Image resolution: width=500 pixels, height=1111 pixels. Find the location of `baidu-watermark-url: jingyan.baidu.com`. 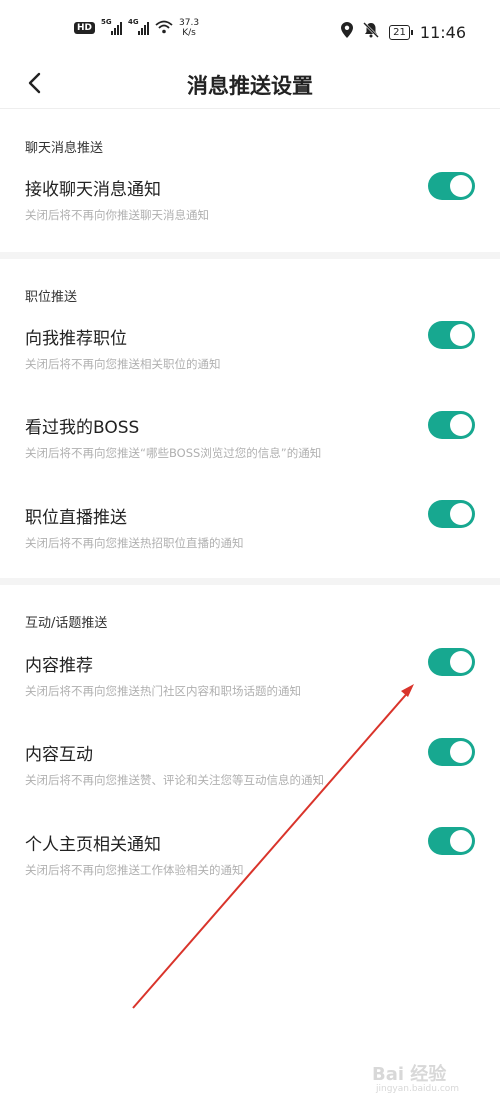

baidu-watermark-url: jingyan.baidu.com is located at coordinates (418, 1089).